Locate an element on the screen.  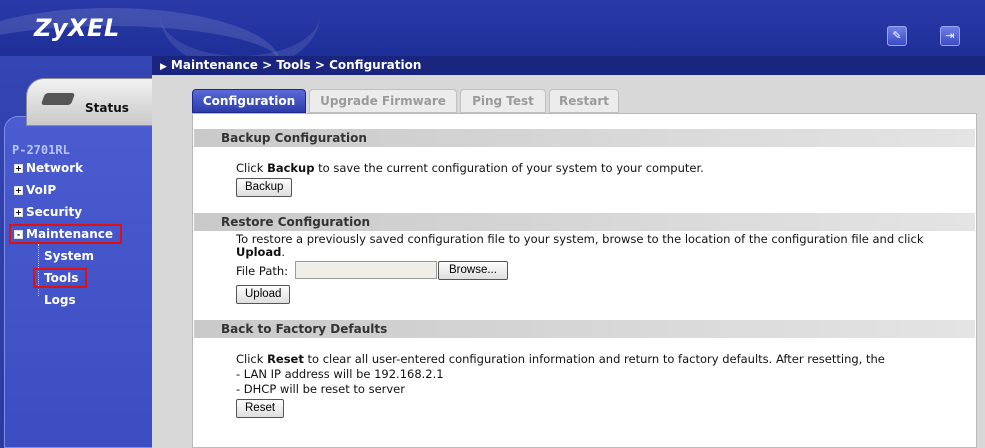
sidebar-item-label: Maintenance is located at coordinates (70, 234).